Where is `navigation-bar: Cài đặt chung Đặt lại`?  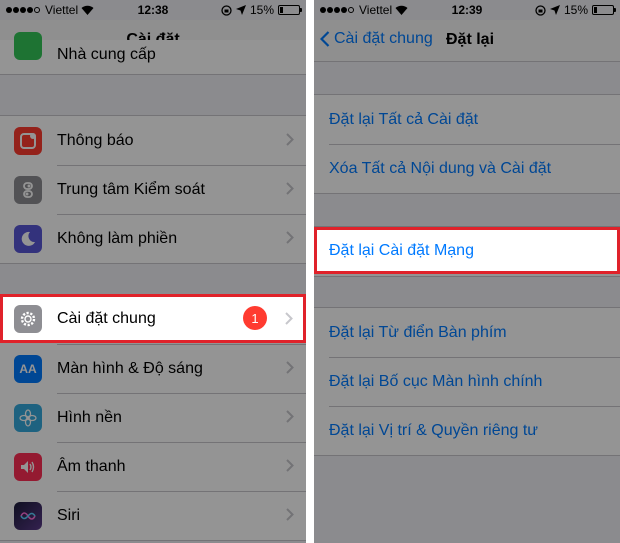 navigation-bar: Cài đặt chung Đặt lại is located at coordinates (467, 41).